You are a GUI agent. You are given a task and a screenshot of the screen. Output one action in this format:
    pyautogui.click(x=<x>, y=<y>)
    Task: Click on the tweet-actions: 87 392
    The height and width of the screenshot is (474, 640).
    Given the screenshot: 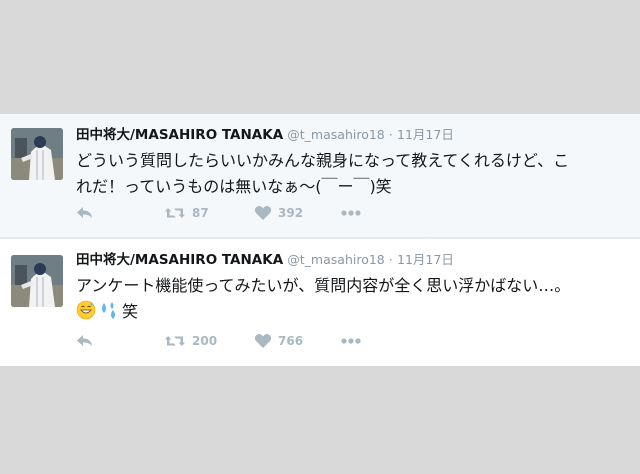 What is the action you would take?
    pyautogui.click(x=241, y=213)
    